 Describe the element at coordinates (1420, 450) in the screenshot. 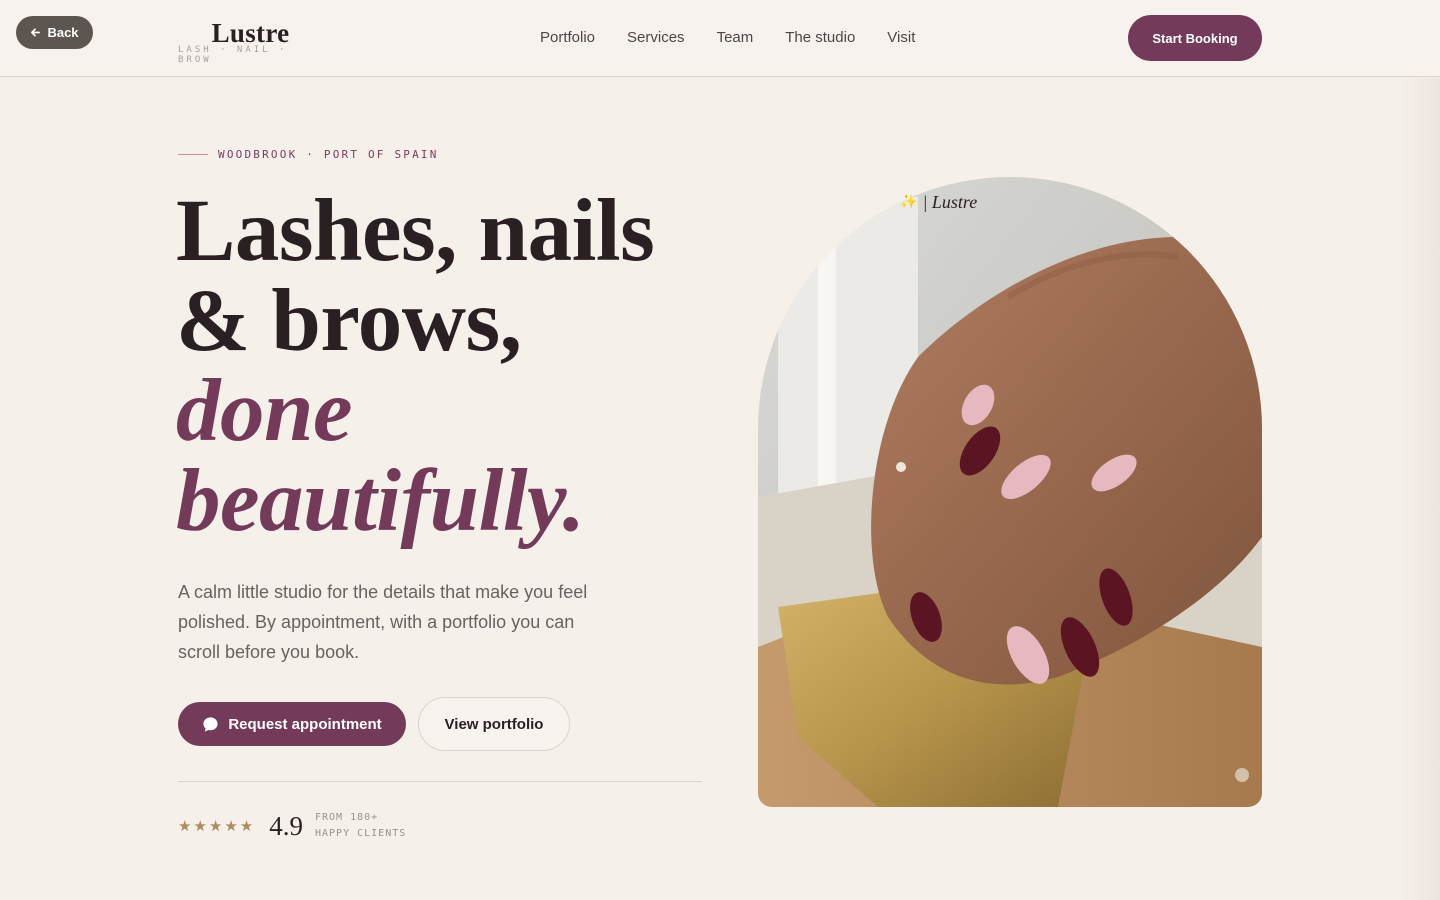

I see `right-edge-shade` at that location.